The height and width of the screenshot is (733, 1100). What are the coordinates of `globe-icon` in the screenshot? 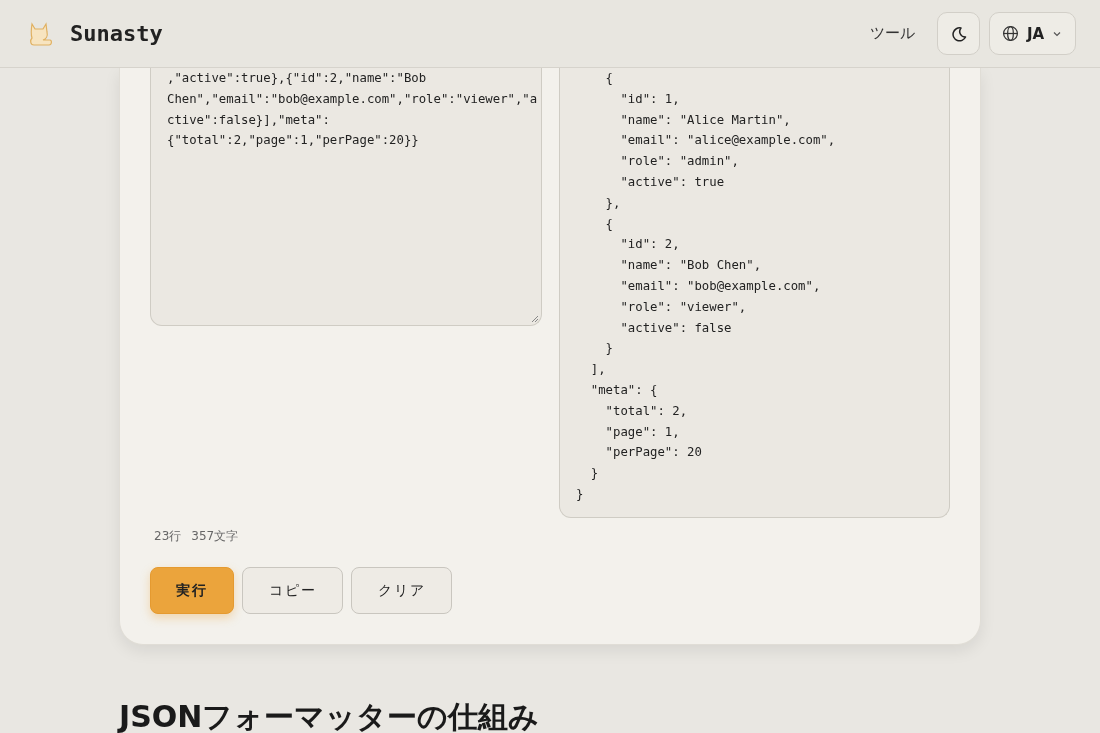 It's located at (1010, 33).